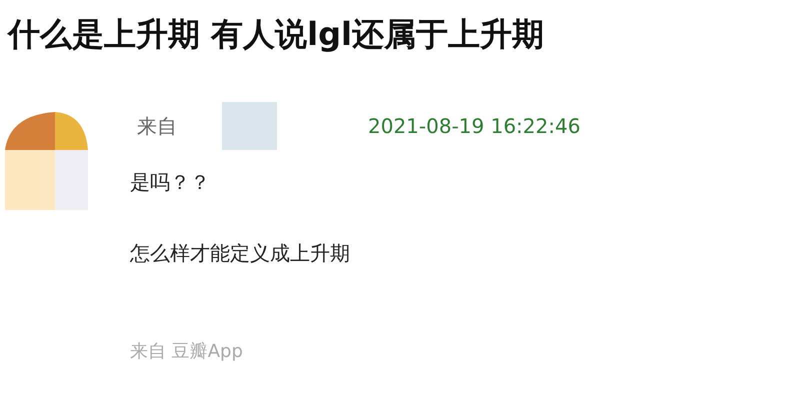 This screenshot has height=400, width=800. I want to click on post-timestamp: 2021-08-19 16:22:46, so click(474, 126).